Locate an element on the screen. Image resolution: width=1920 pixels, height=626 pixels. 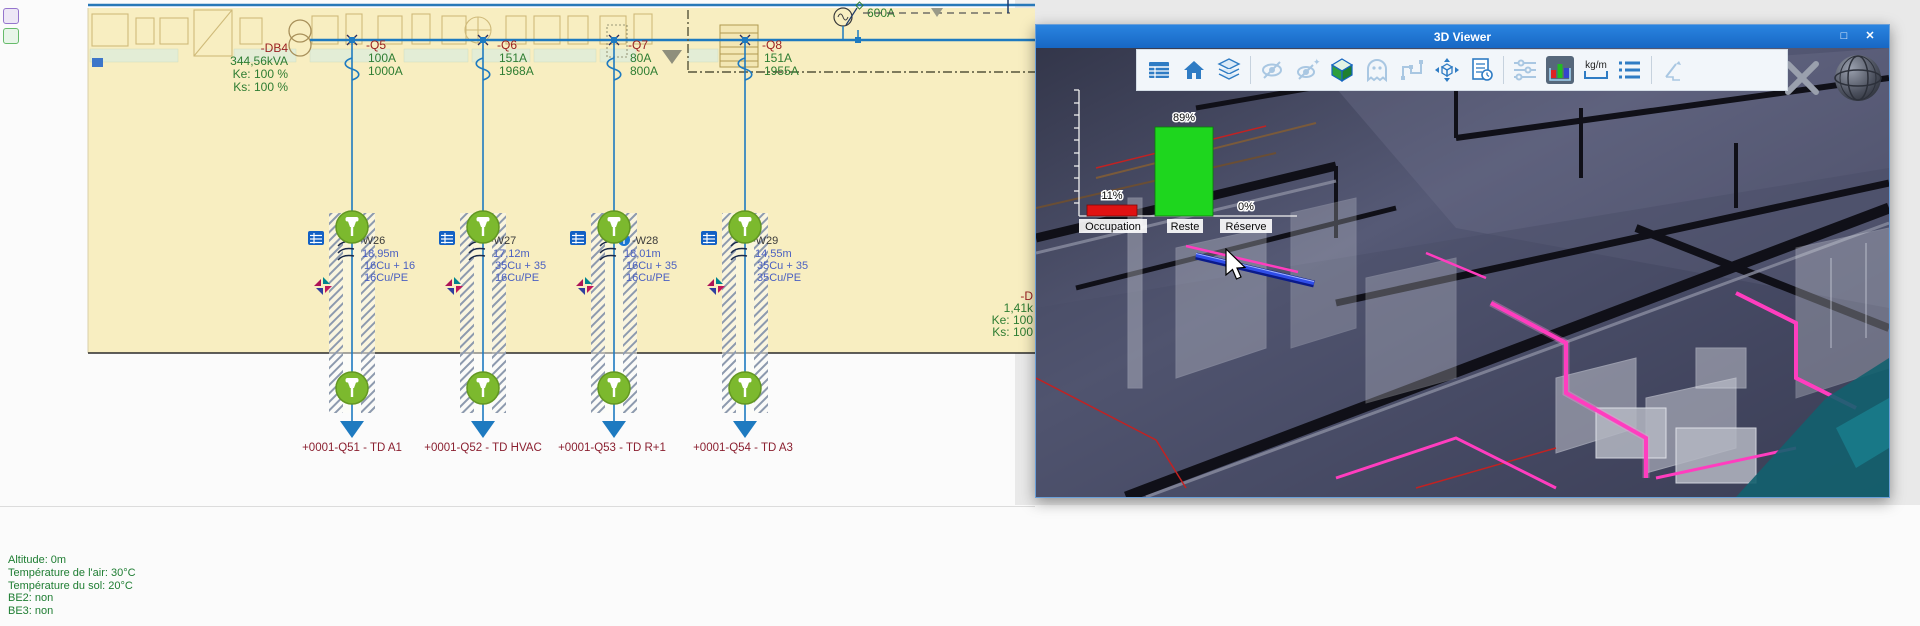
breaker-rating: 80A is located at coordinates (640, 58).